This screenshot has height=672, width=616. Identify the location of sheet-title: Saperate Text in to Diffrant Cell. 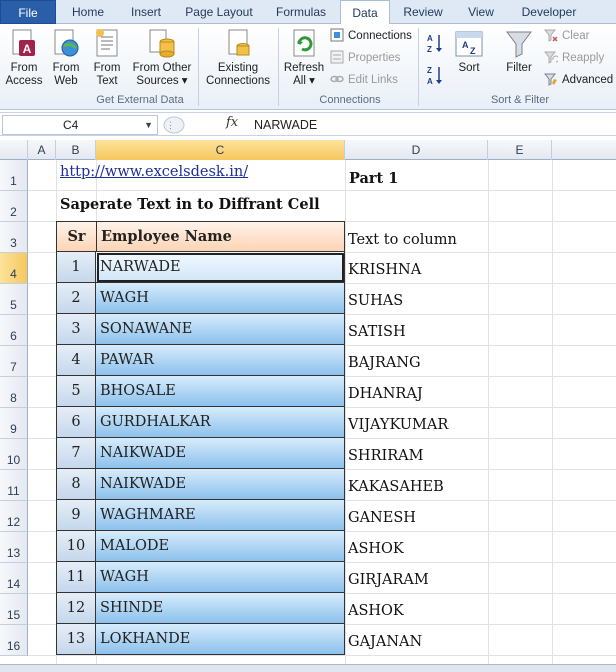
(190, 204).